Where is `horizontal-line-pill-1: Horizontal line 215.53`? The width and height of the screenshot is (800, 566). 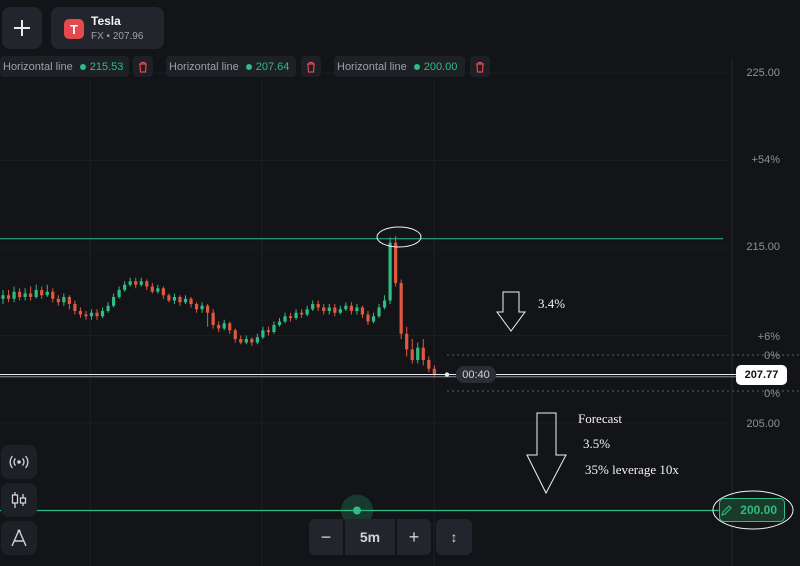
horizontal-line-pill-1: Horizontal line 215.53 is located at coordinates (64, 66).